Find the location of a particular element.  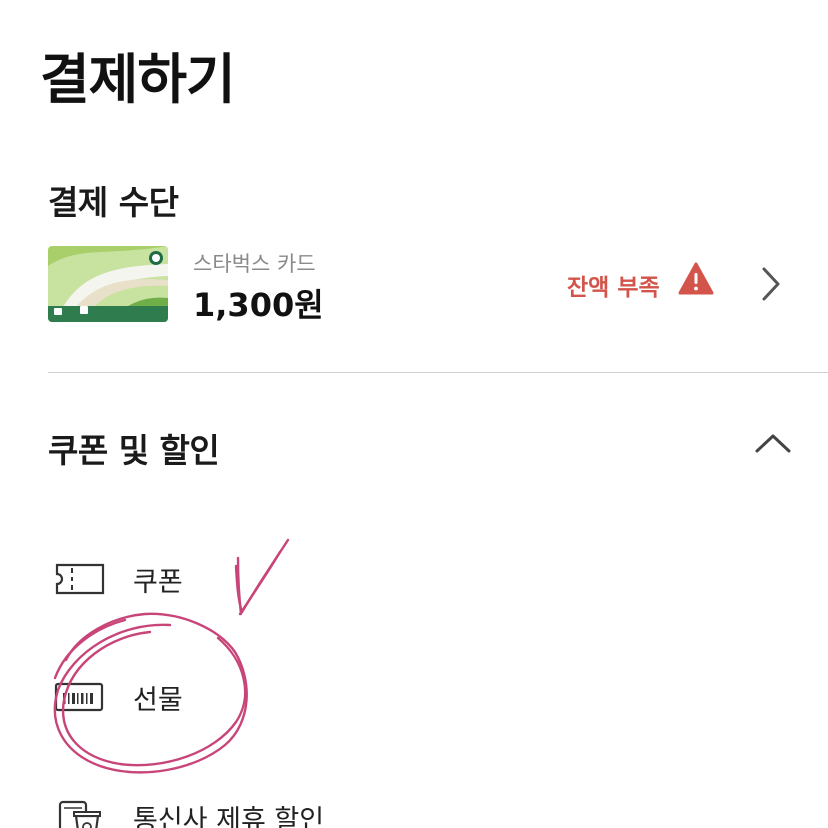

chevron-right-icon is located at coordinates (771, 284).